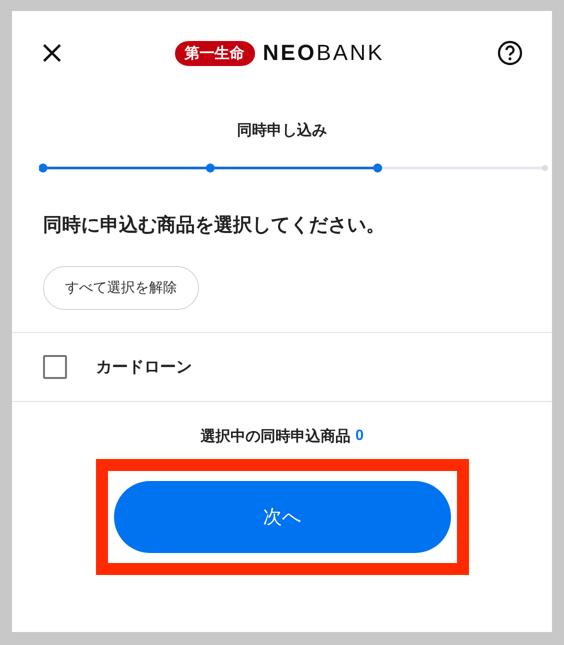 This screenshot has width=564, height=645. I want to click on close-icon, so click(52, 53).